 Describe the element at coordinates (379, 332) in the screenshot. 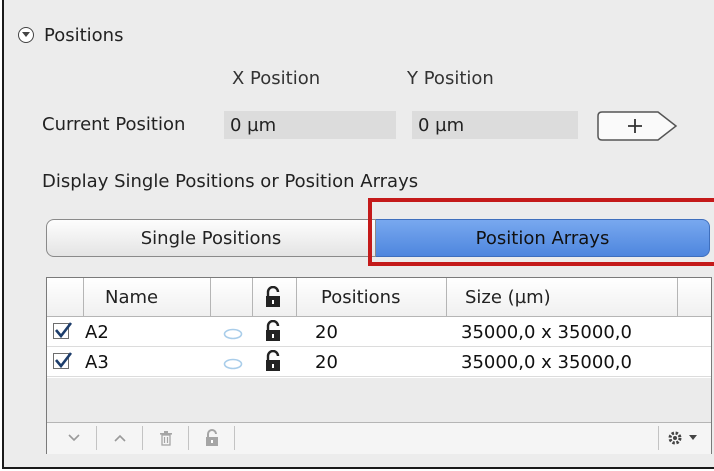

I see `table-row: A2 20 35000,0 x 35000,0` at that location.